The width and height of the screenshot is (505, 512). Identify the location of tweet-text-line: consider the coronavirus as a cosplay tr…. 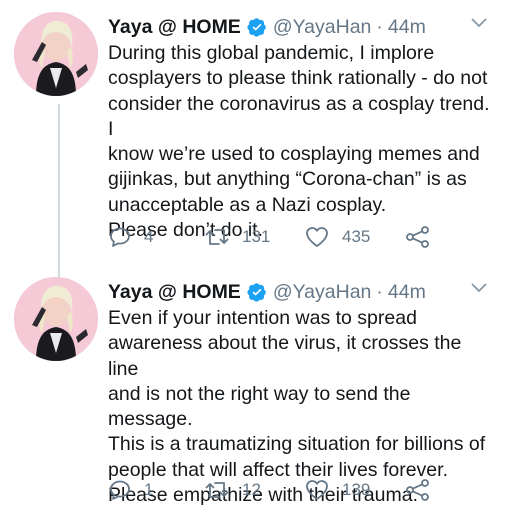
(301, 116).